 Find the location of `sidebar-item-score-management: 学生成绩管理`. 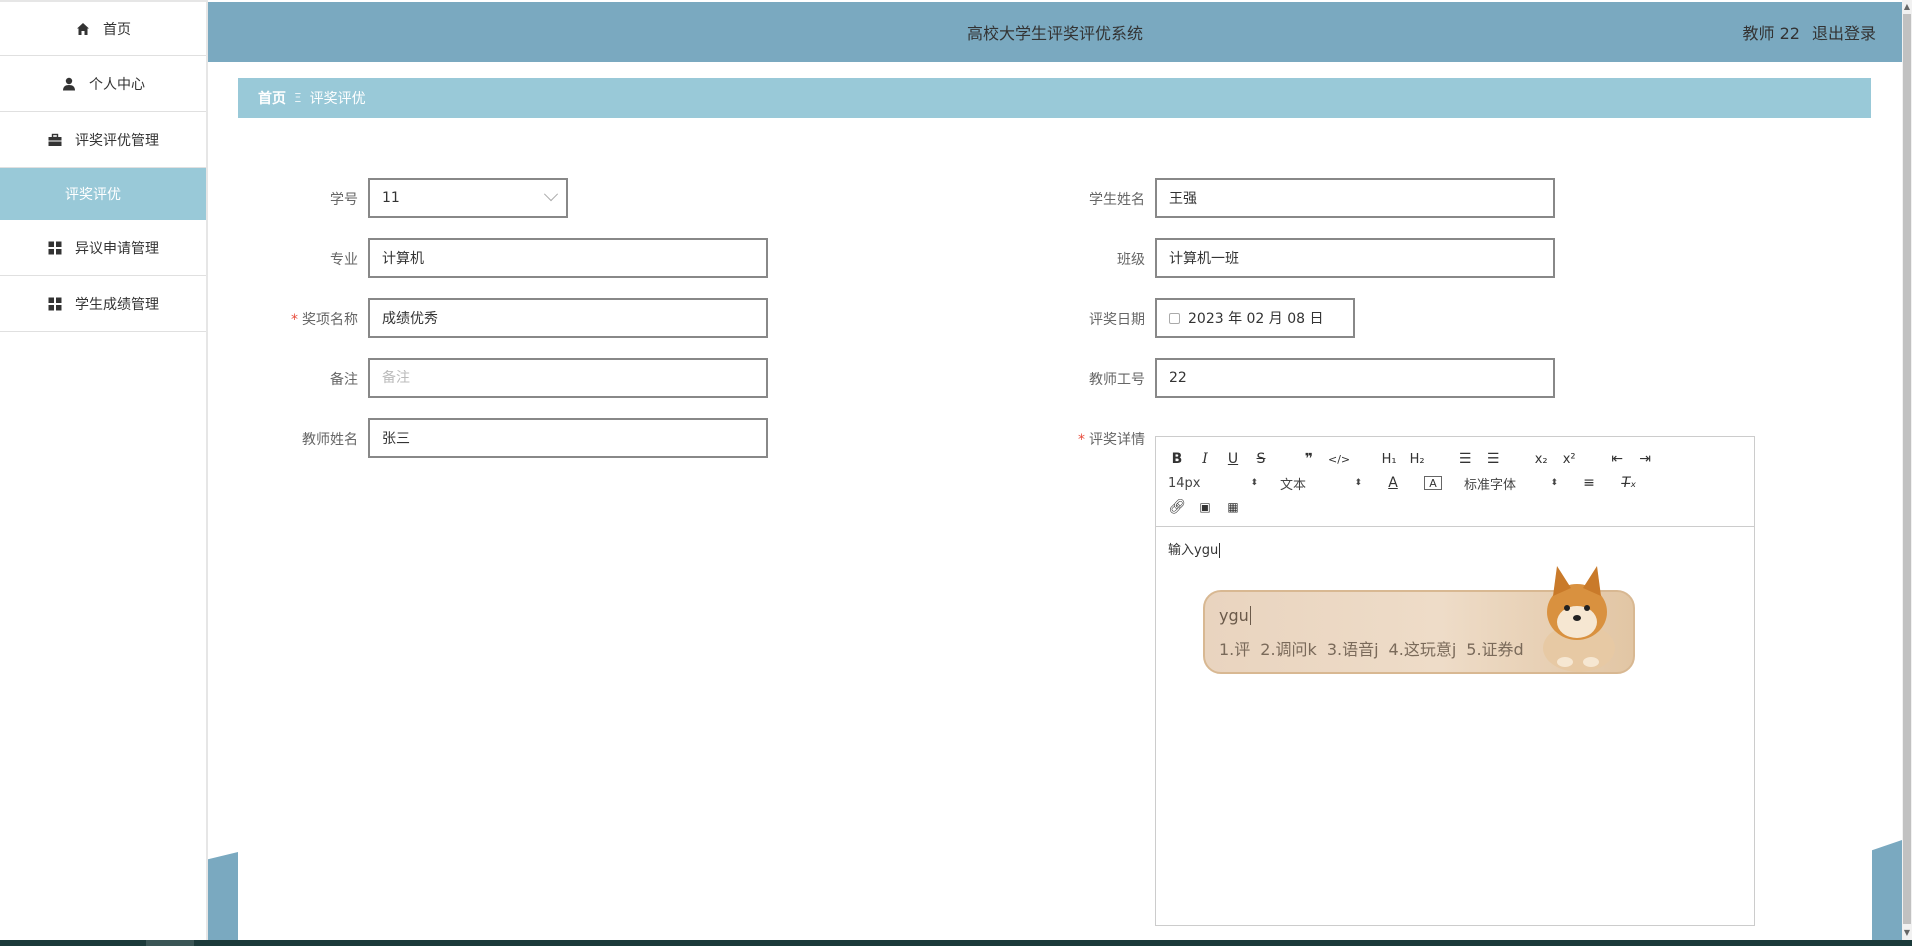

sidebar-item-score-management: 学生成绩管理 is located at coordinates (103, 304).